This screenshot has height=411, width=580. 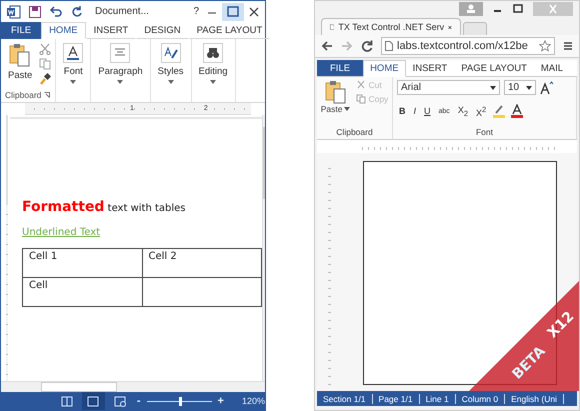 What do you see at coordinates (170, 63) in the screenshot?
I see `styles-button: Styles` at bounding box center [170, 63].